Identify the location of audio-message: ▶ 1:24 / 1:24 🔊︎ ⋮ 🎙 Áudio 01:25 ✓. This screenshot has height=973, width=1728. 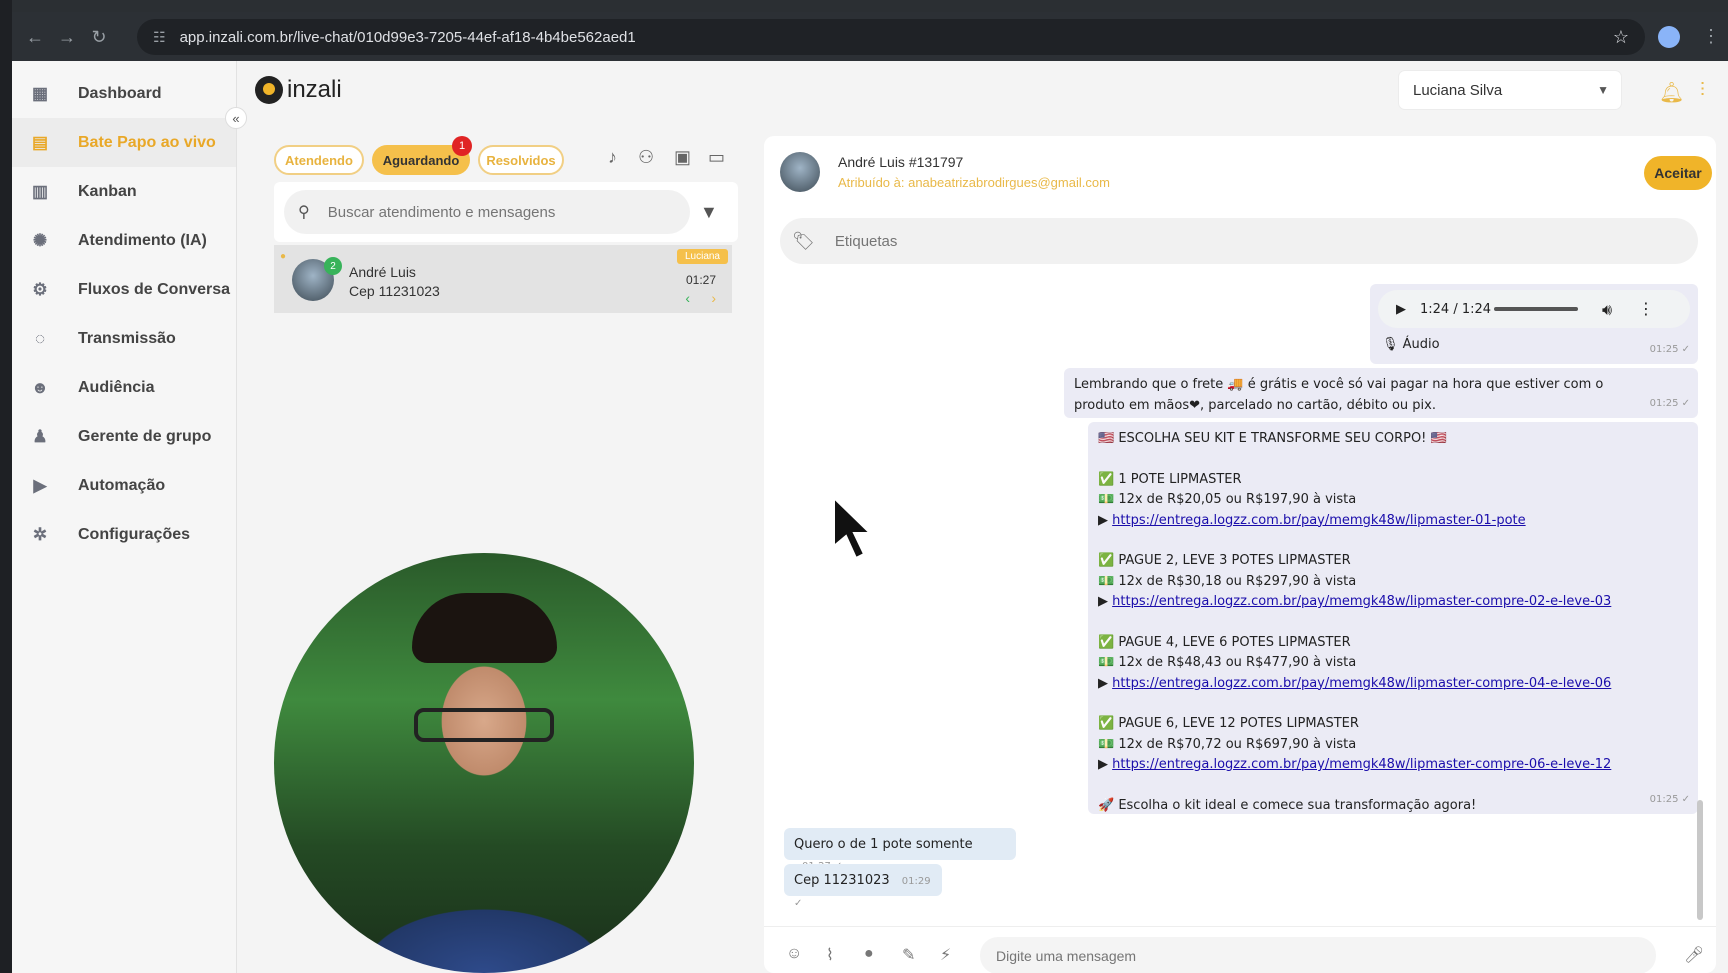
(1534, 324).